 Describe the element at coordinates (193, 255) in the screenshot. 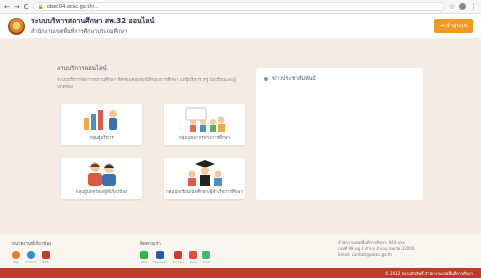

I see `help-icon` at that location.